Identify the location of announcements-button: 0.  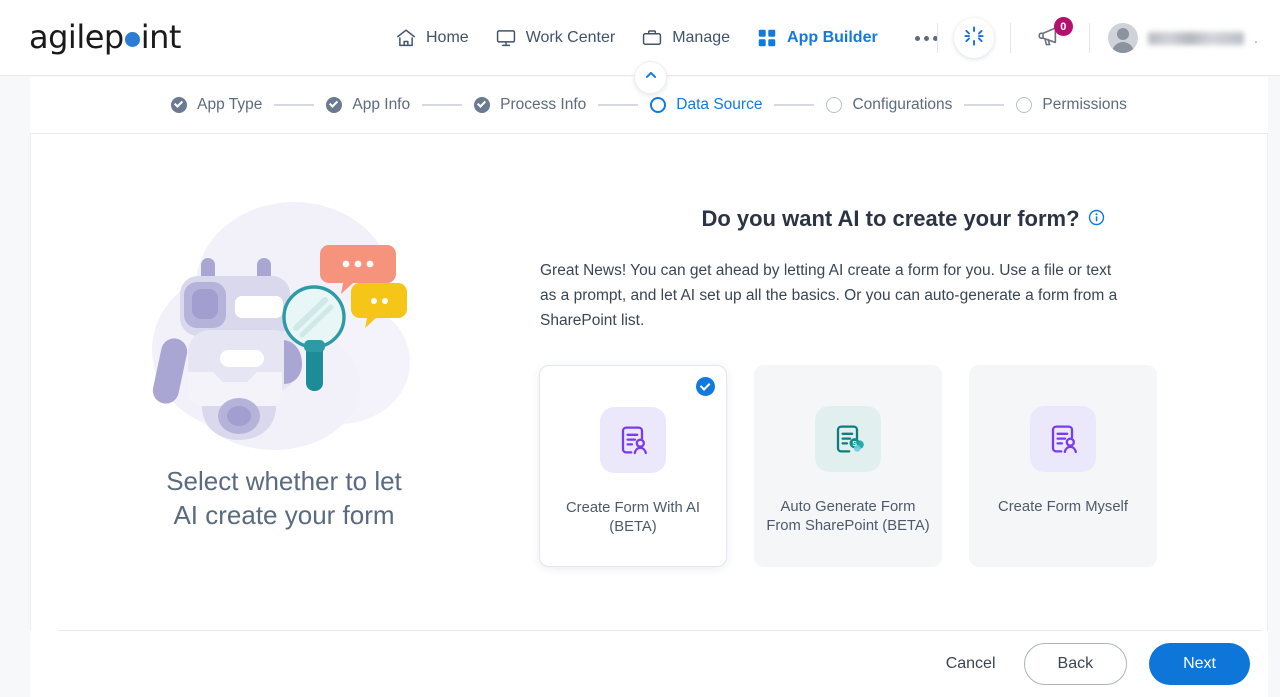
(1053, 36).